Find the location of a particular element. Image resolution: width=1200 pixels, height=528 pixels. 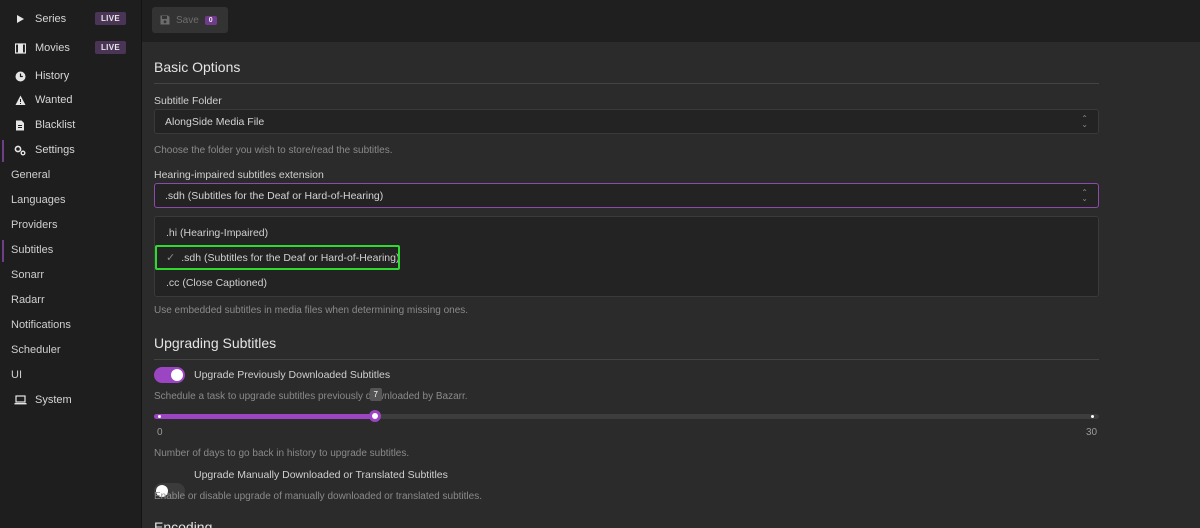

settings-item-ui: UI is located at coordinates (71, 375).